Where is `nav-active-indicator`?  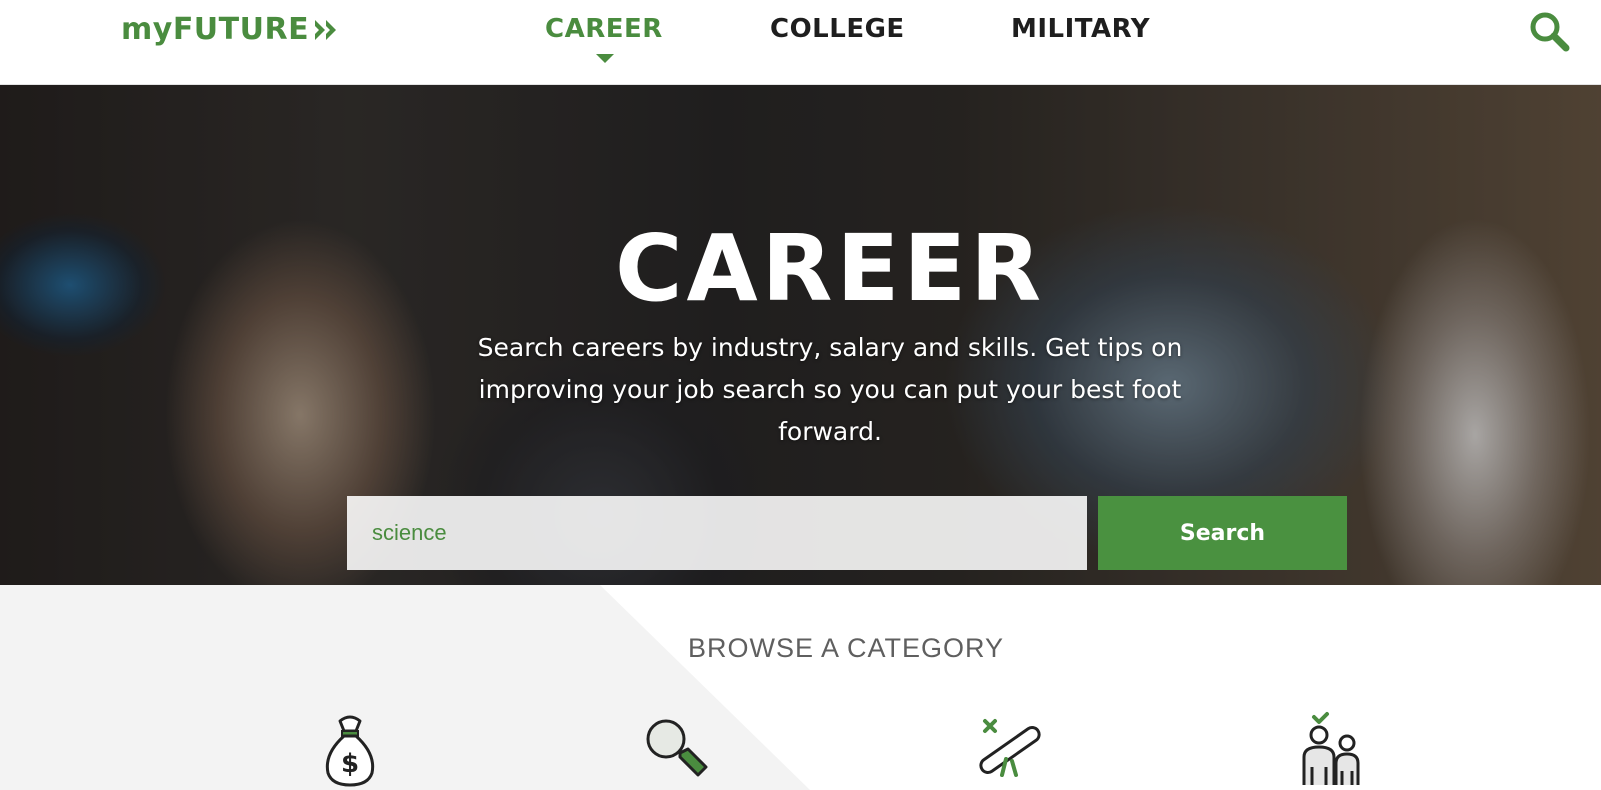
nav-active-indicator is located at coordinates (605, 58).